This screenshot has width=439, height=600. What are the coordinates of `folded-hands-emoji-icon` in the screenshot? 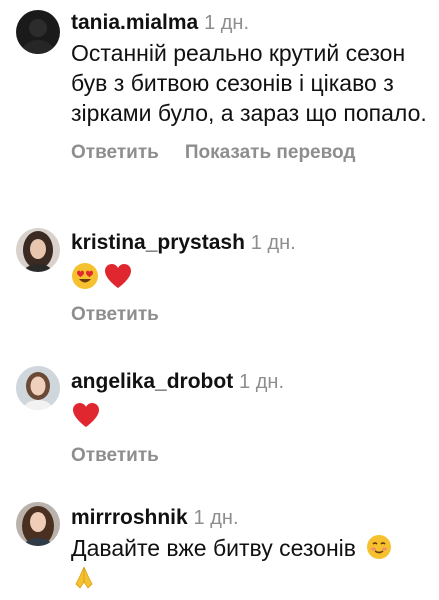 It's located at (84, 577).